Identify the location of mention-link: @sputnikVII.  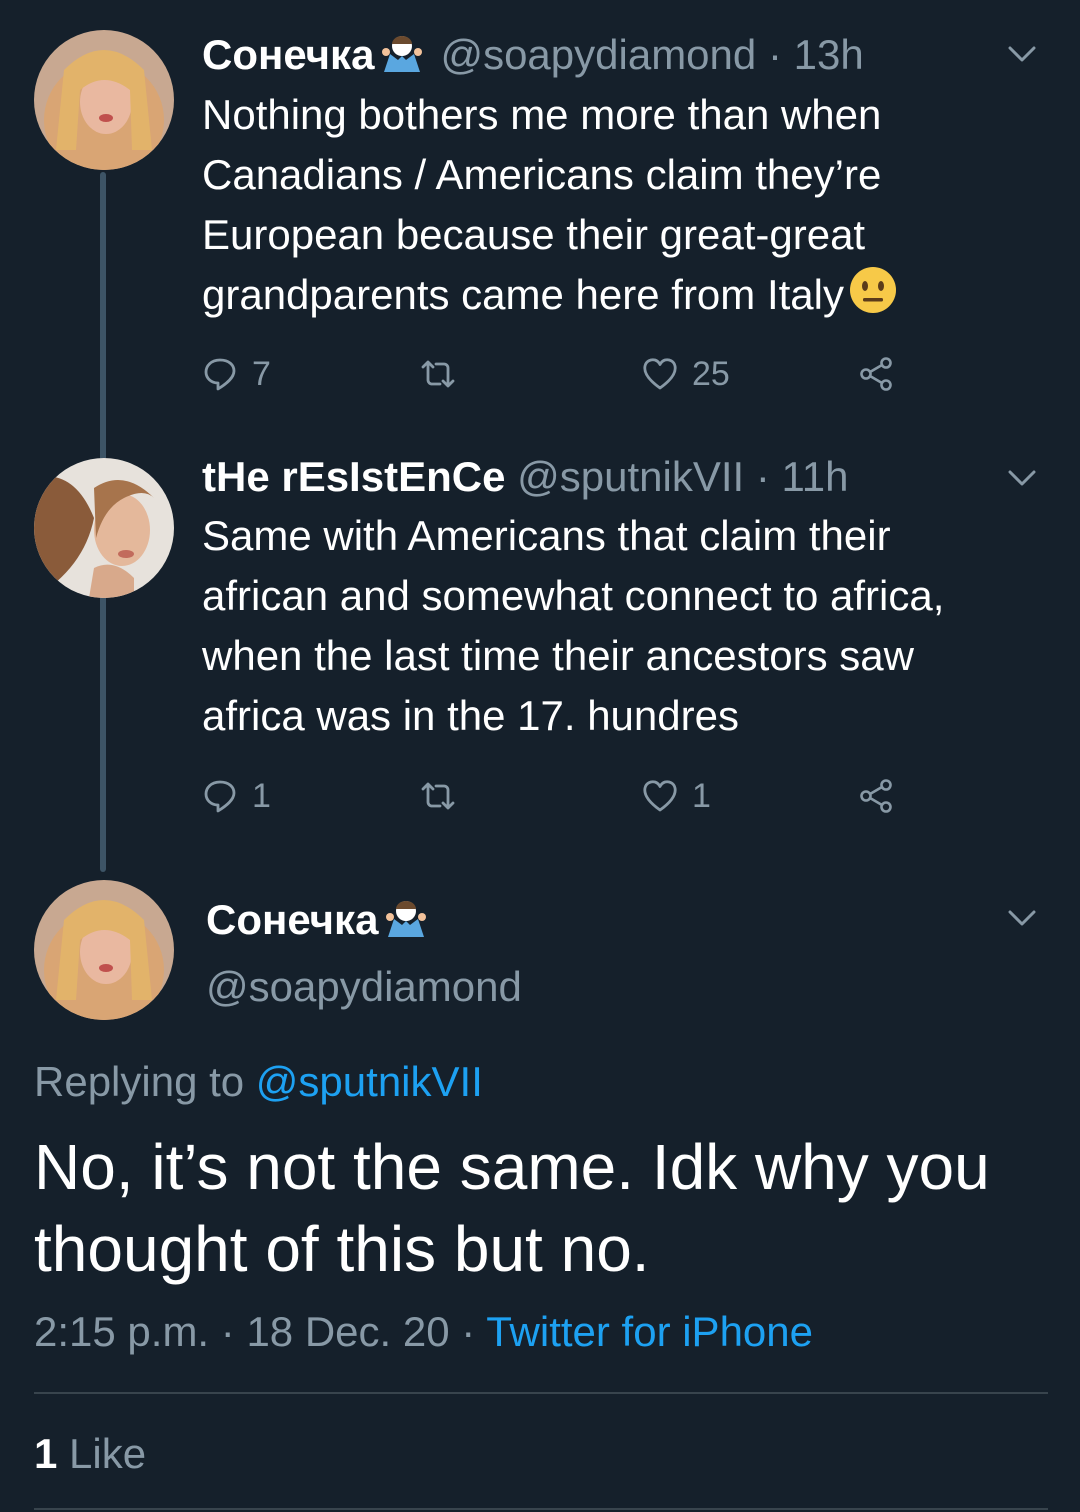
(369, 1081).